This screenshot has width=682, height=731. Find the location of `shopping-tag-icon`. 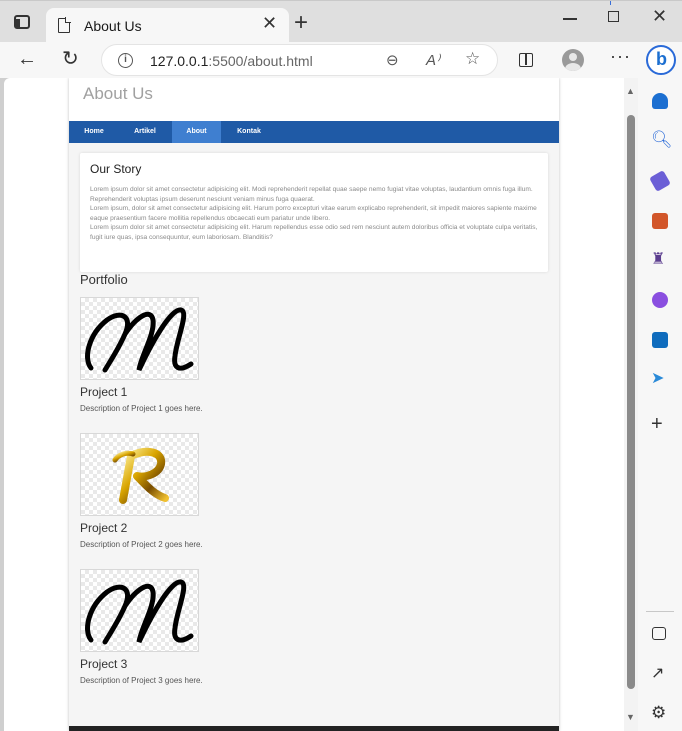

shopping-tag-icon is located at coordinates (660, 181).